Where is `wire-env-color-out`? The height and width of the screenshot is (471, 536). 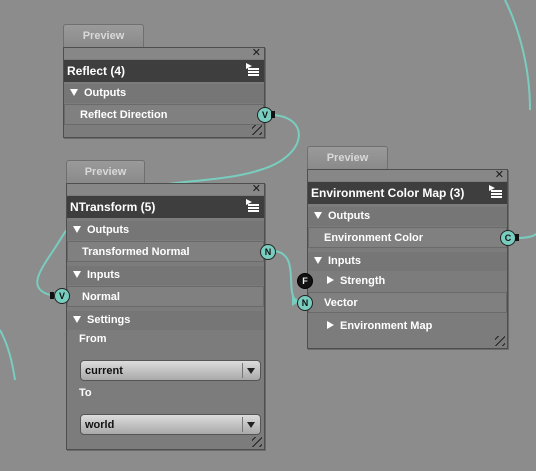 wire-env-color-out is located at coordinates (525, 234).